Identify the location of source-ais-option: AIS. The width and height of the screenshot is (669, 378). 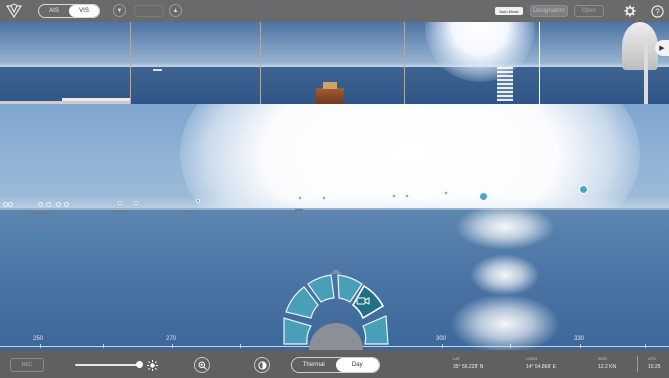
(54, 11).